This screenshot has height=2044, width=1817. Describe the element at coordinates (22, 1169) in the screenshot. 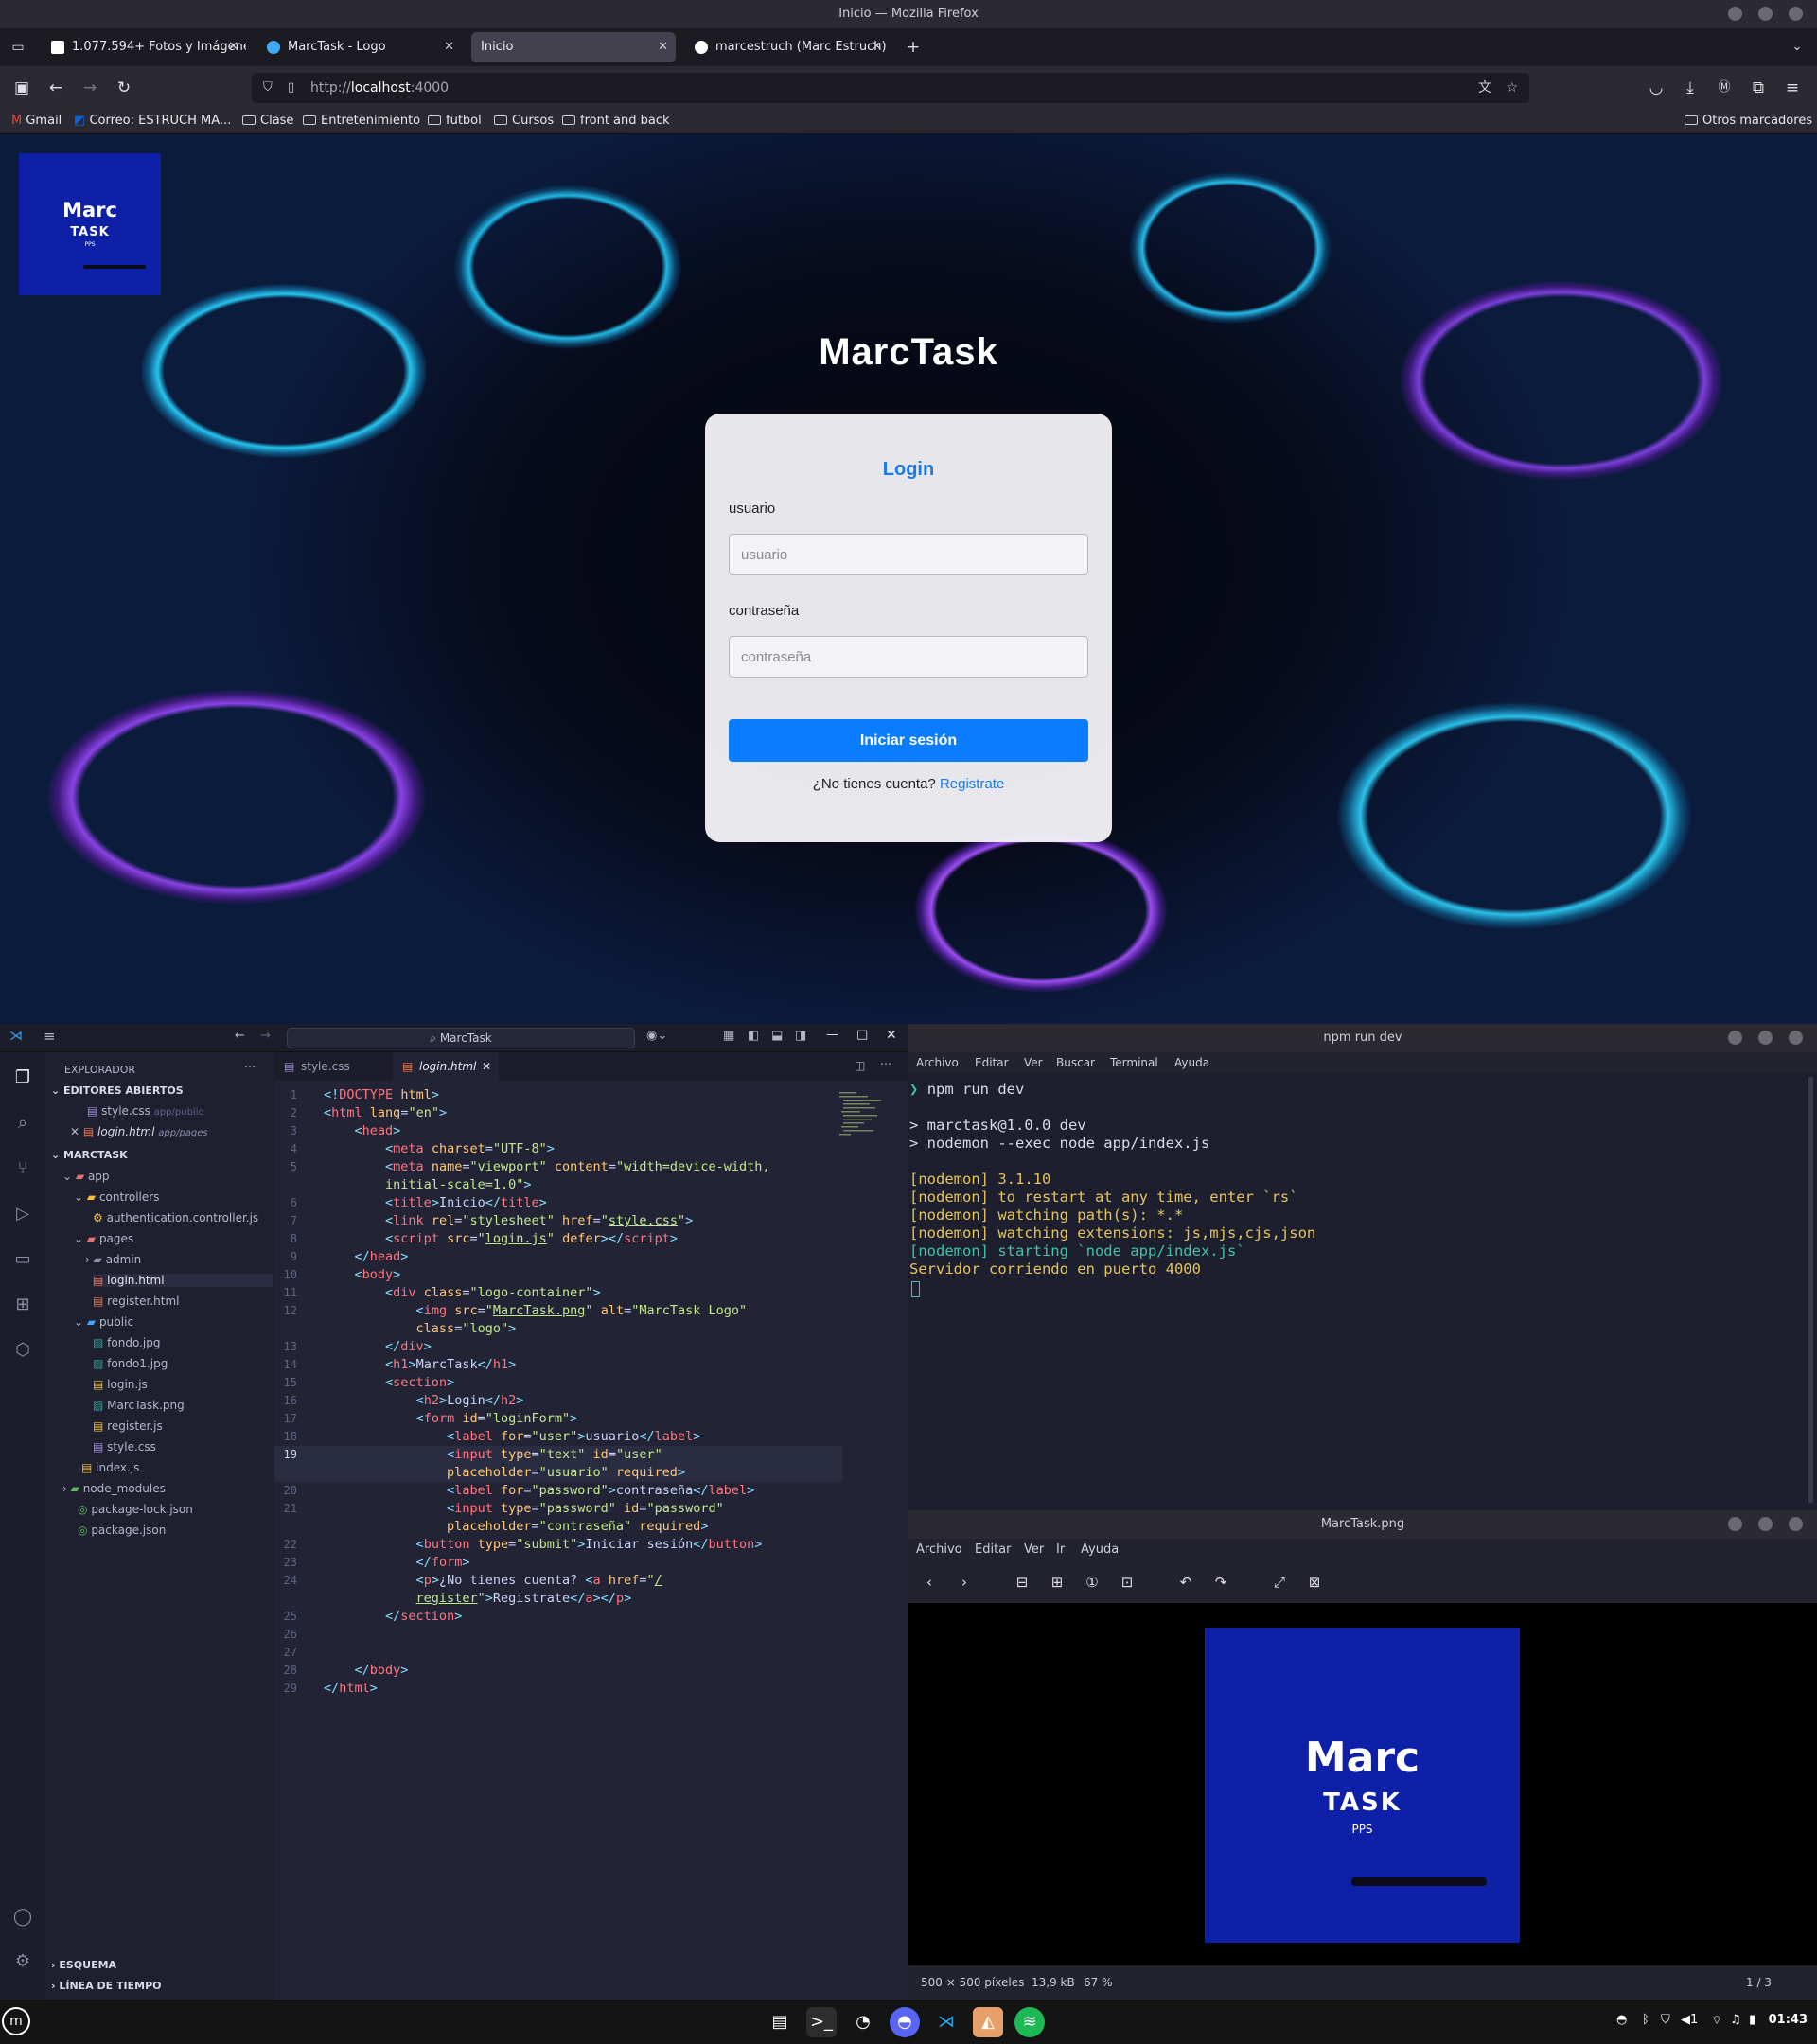

I see `source-control-icon: ⑂` at that location.